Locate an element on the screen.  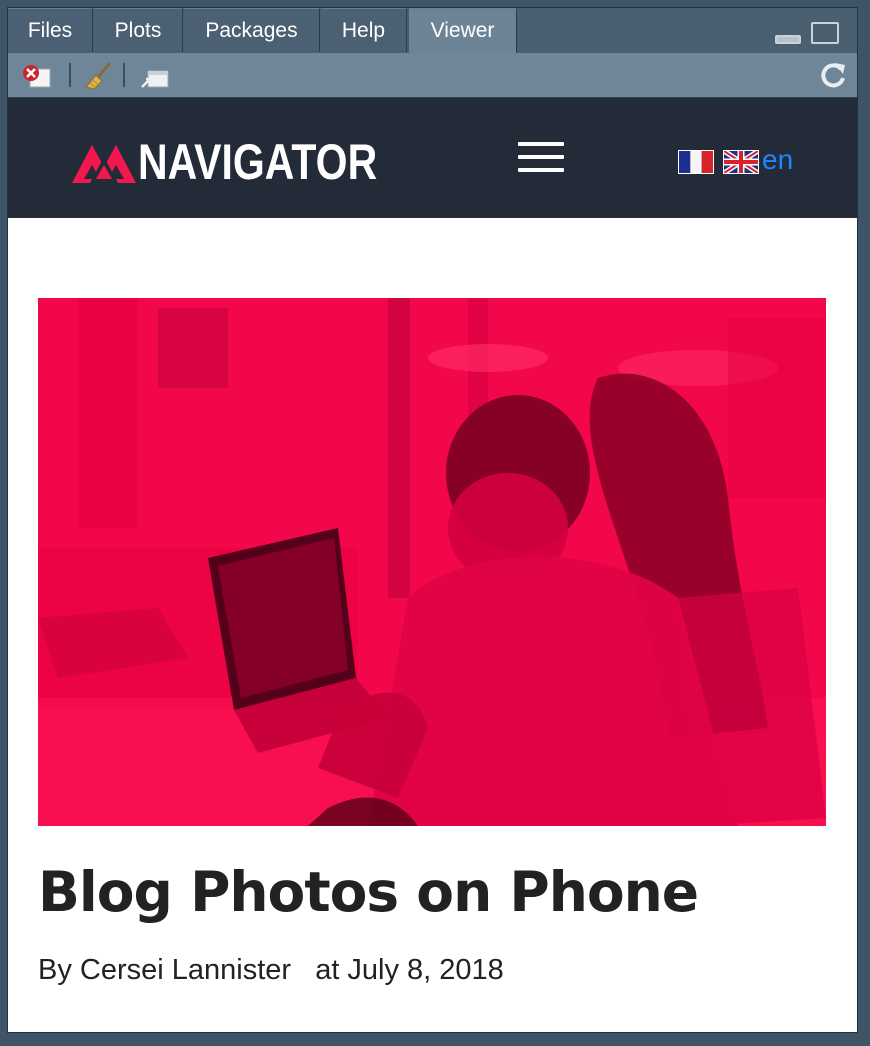
post-title: Blog Photos on Phone is located at coordinates (368, 892).